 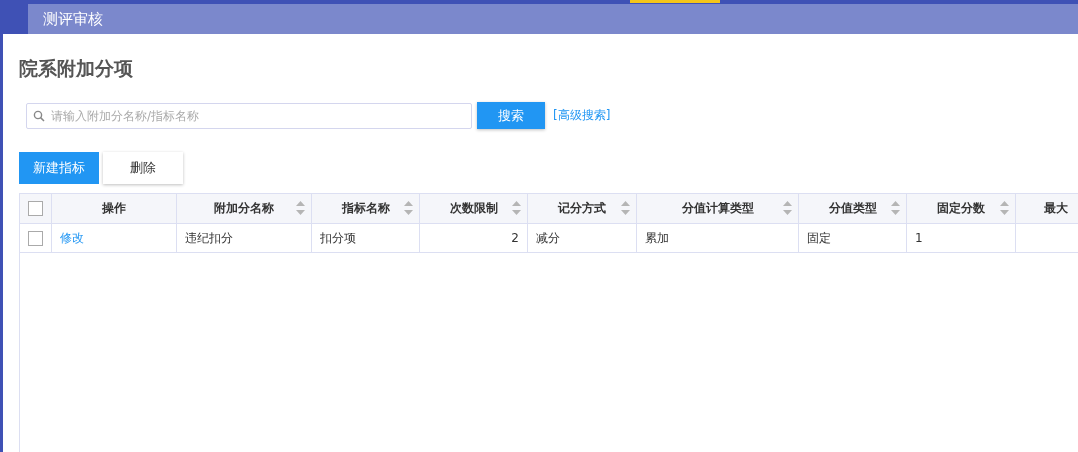 I want to click on column-header: 最大, so click(x=1055, y=208).